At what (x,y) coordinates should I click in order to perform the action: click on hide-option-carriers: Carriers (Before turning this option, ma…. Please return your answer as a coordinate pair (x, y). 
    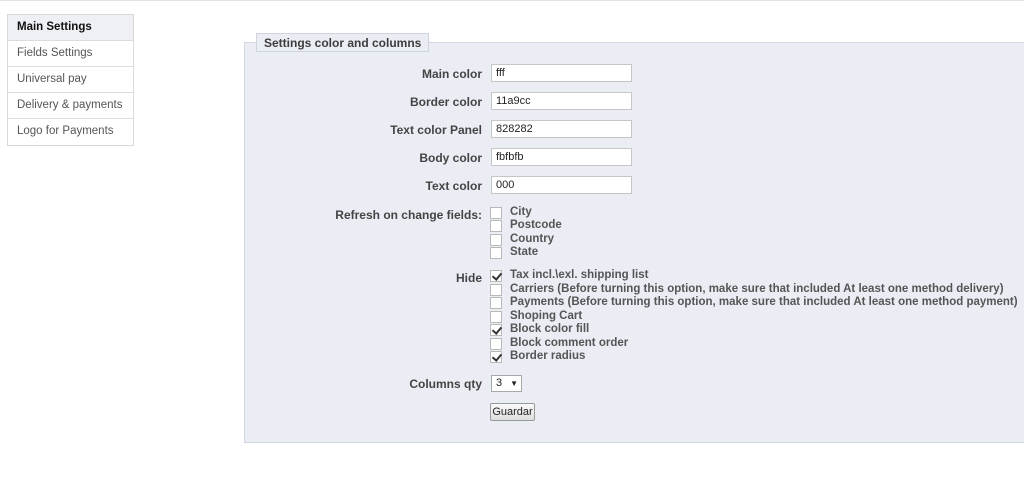
    Looking at the image, I should click on (747, 289).